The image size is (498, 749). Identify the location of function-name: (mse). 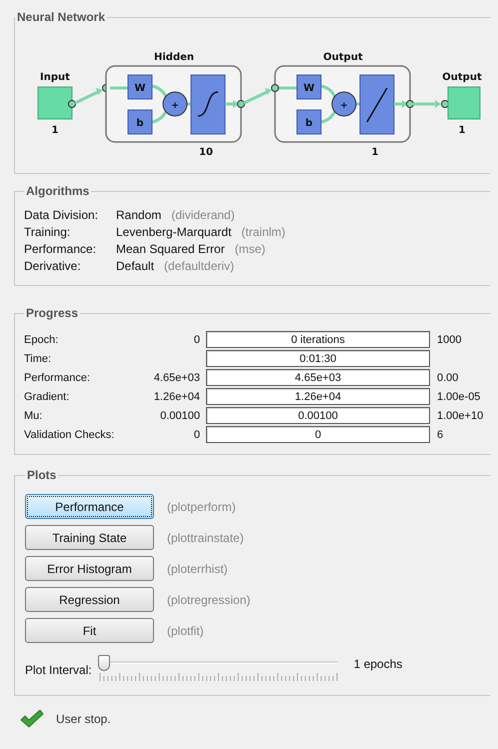
(250, 249).